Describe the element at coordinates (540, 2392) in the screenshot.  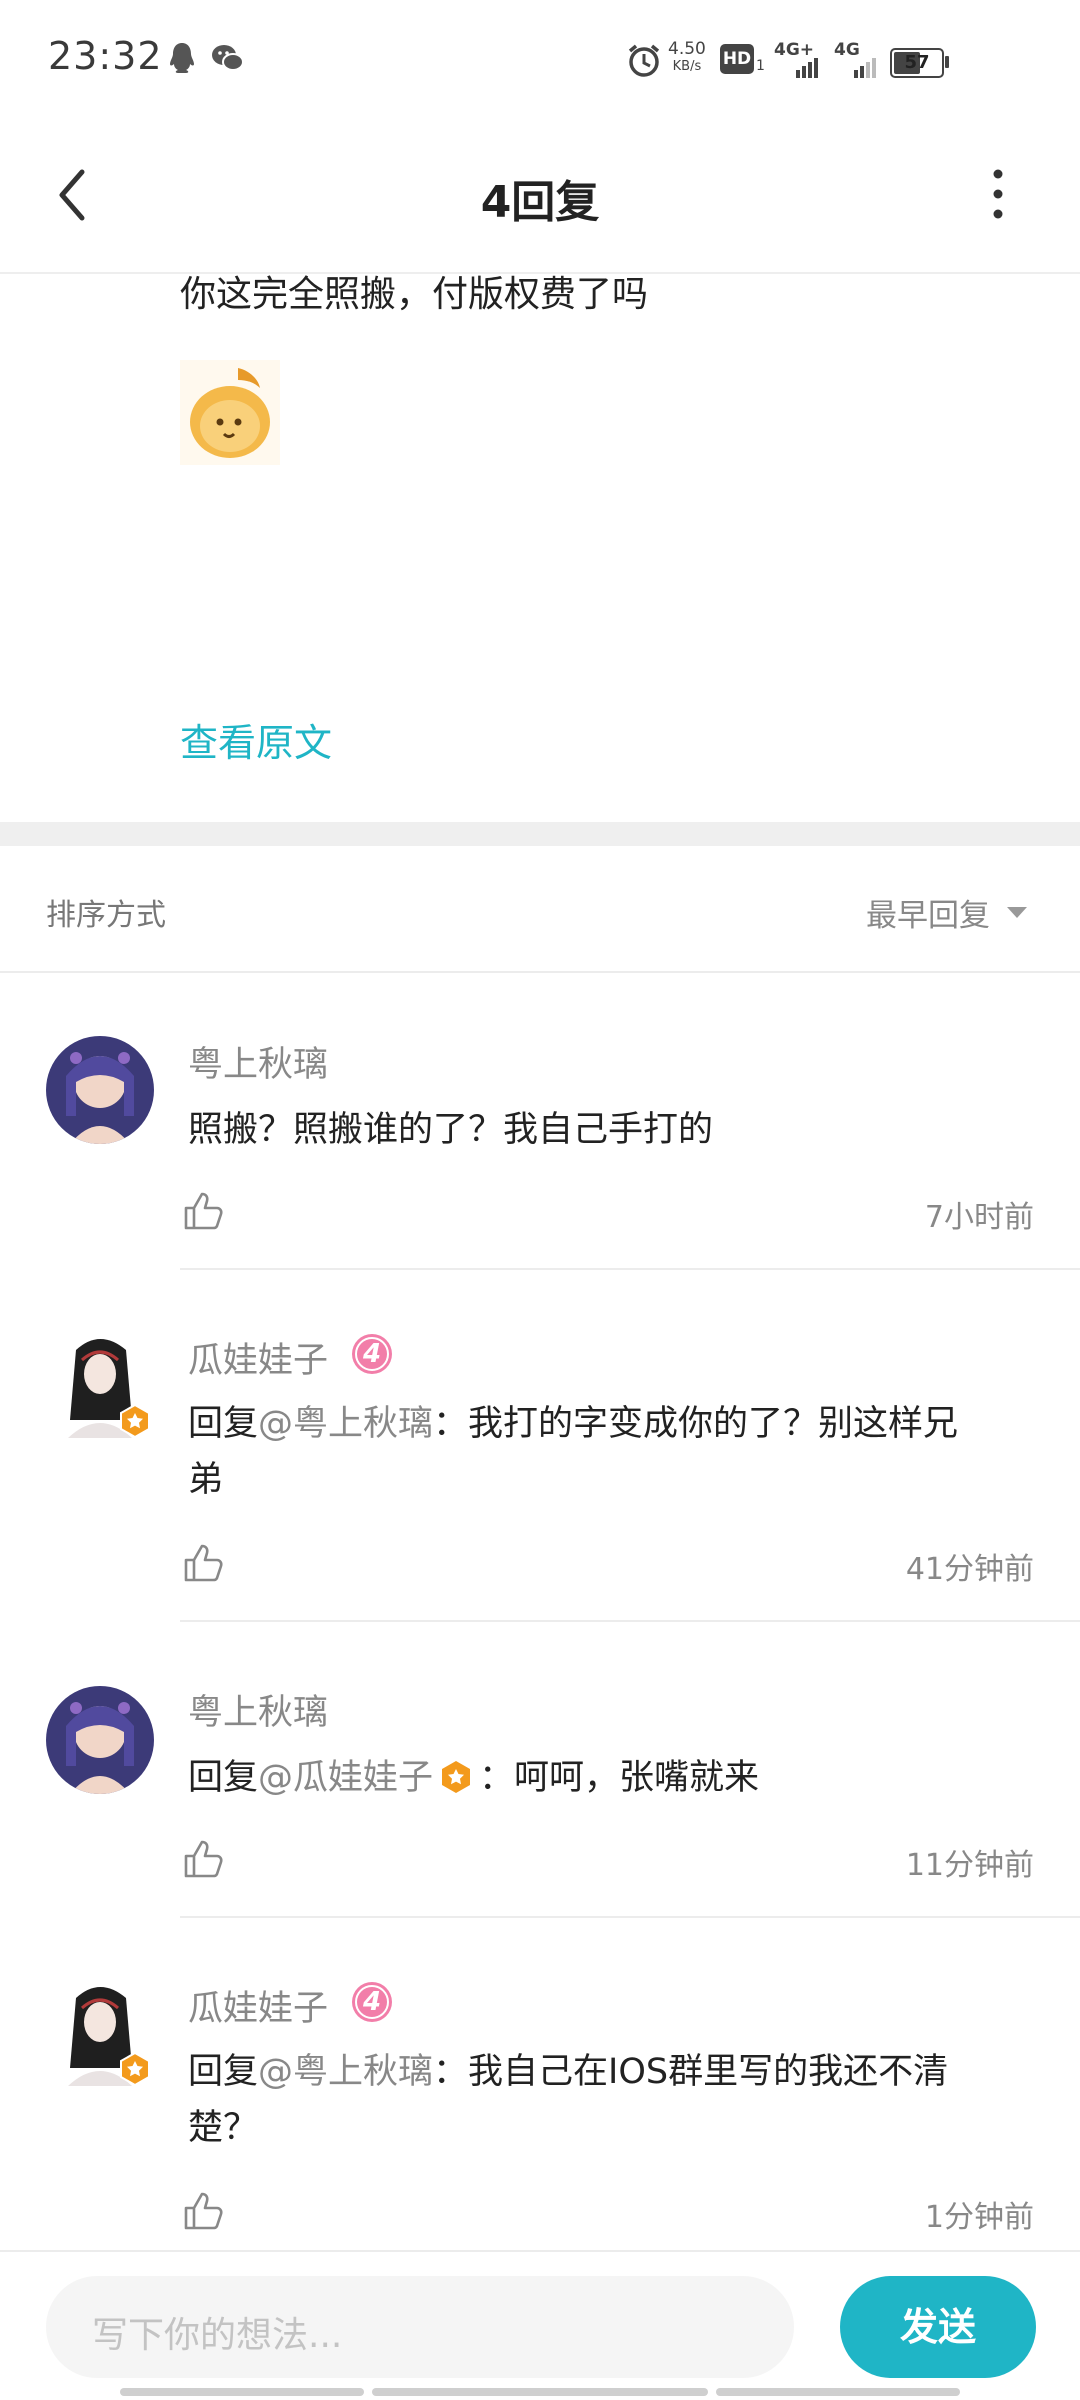
I see `gesture-bar-center` at that location.